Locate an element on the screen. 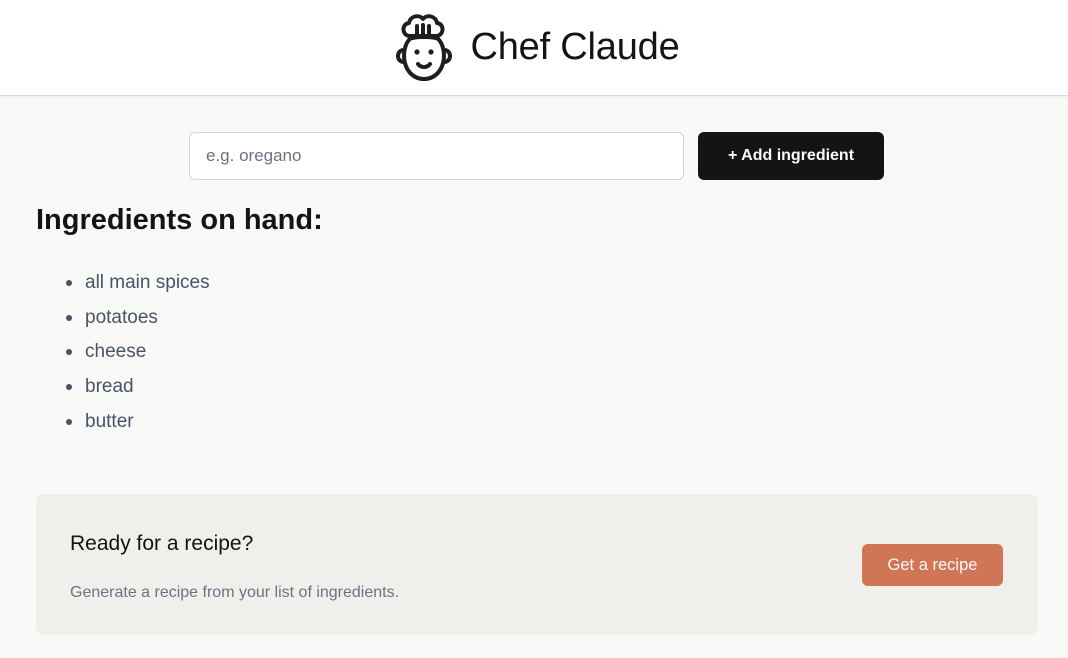  ingredient-input is located at coordinates (436, 156).